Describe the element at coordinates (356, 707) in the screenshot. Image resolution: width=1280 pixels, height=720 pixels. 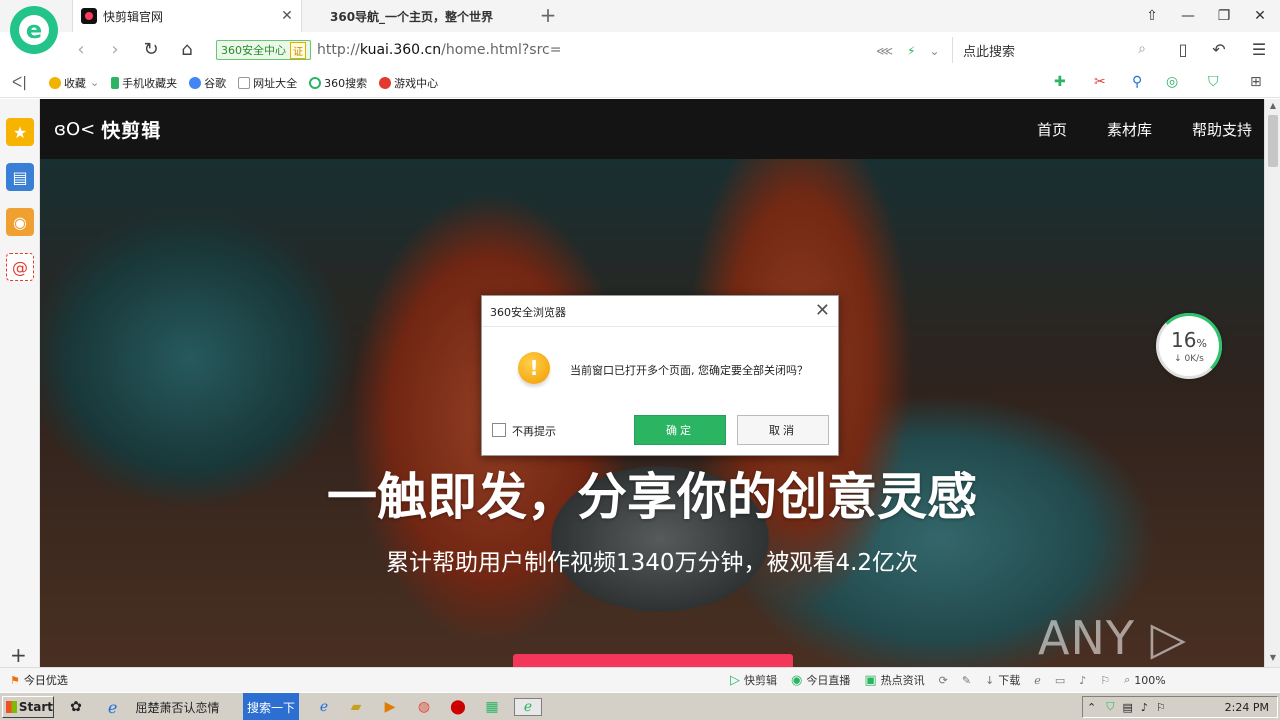
I see `folder-icon: ▰` at that location.